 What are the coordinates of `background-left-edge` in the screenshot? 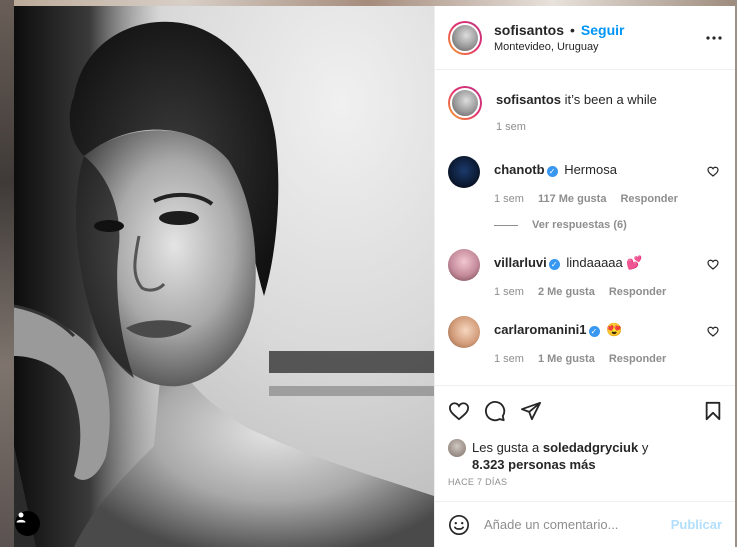 It's located at (7, 273).